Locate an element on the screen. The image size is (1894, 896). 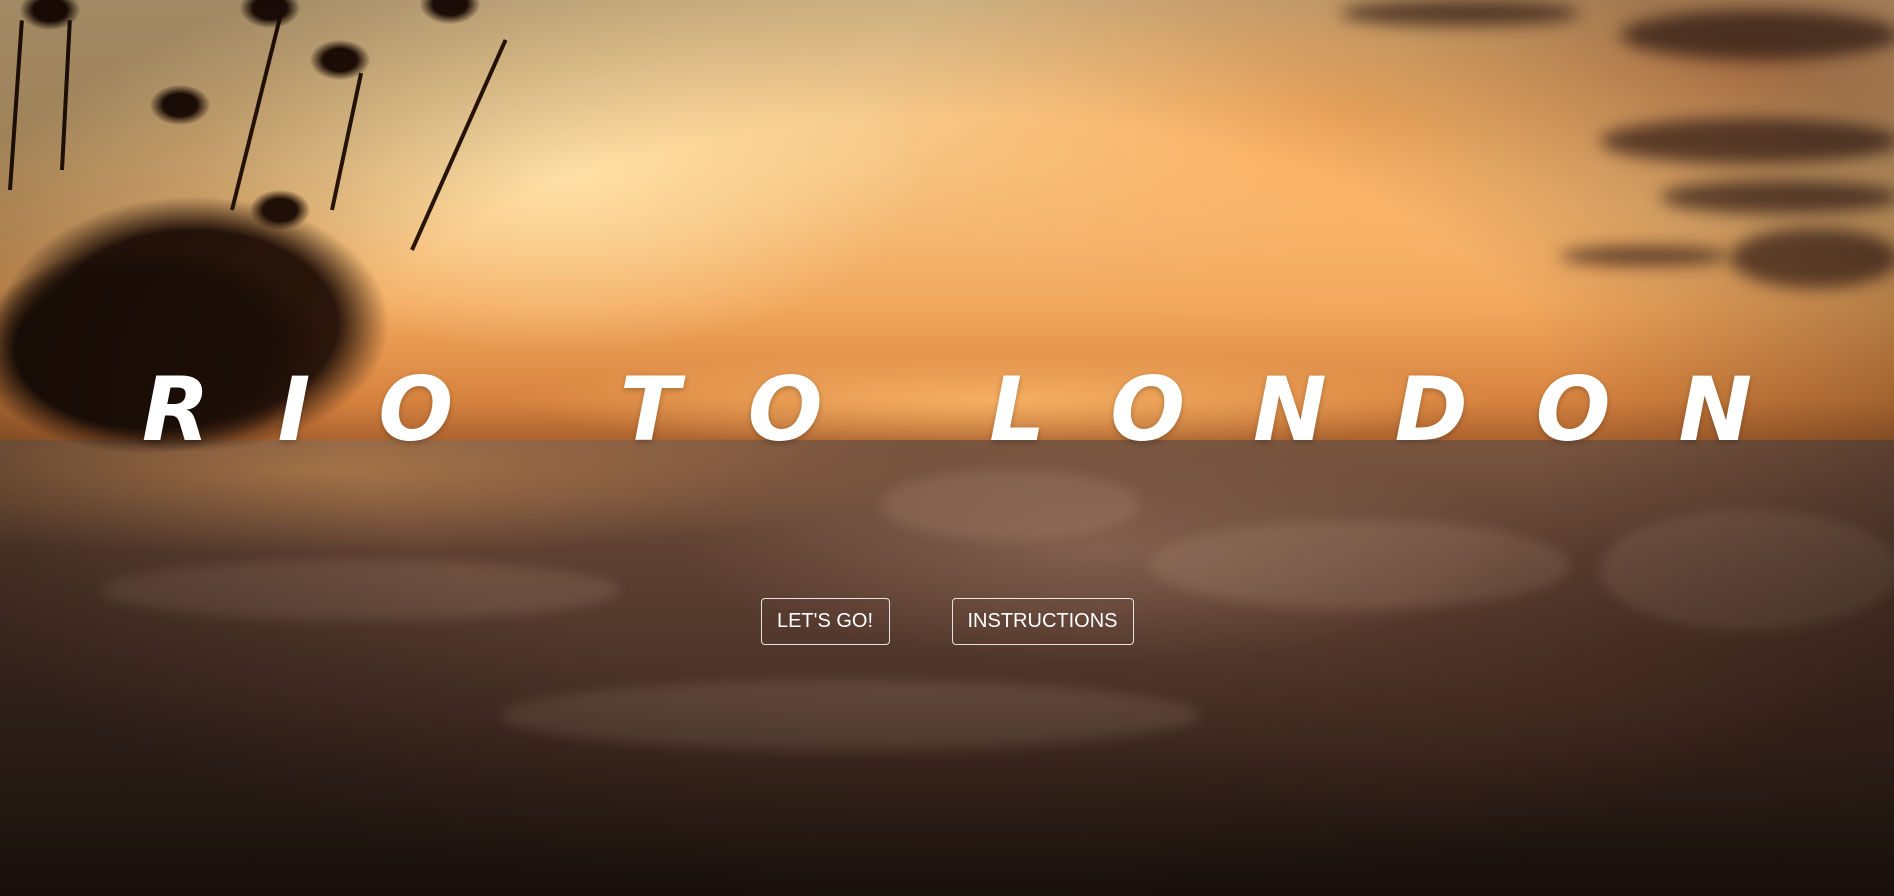
instructions-button: INSTRUCTIONS is located at coordinates (1042, 621).